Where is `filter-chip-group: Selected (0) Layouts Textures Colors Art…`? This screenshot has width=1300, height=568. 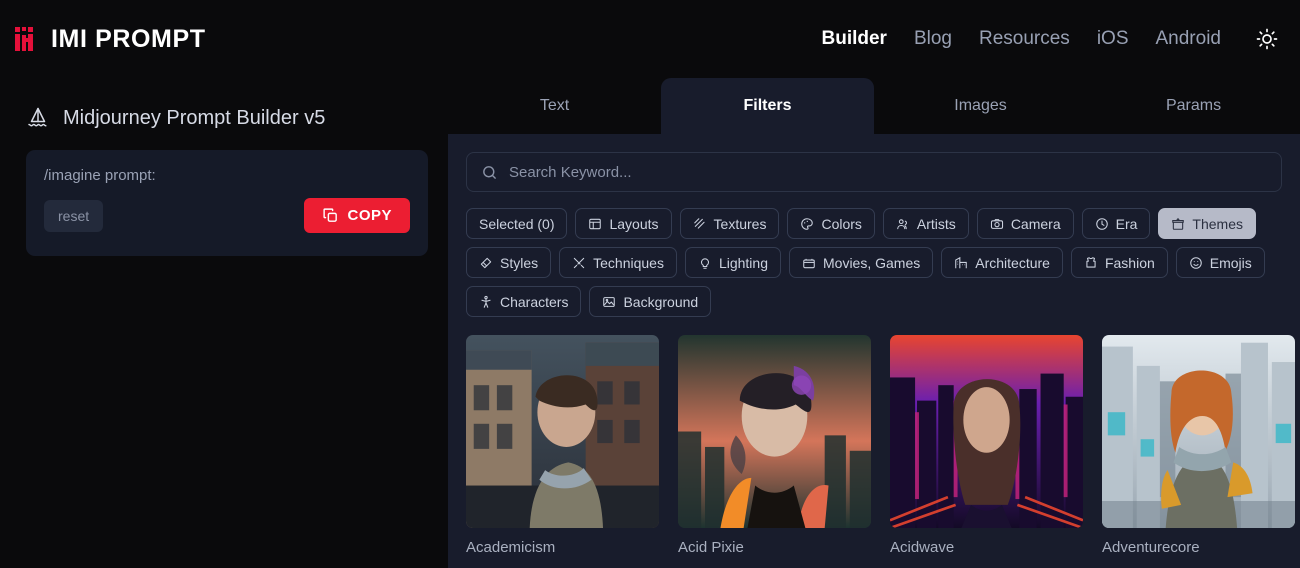
filter-chip-group: Selected (0) Layouts Textures Colors Art… is located at coordinates (874, 262).